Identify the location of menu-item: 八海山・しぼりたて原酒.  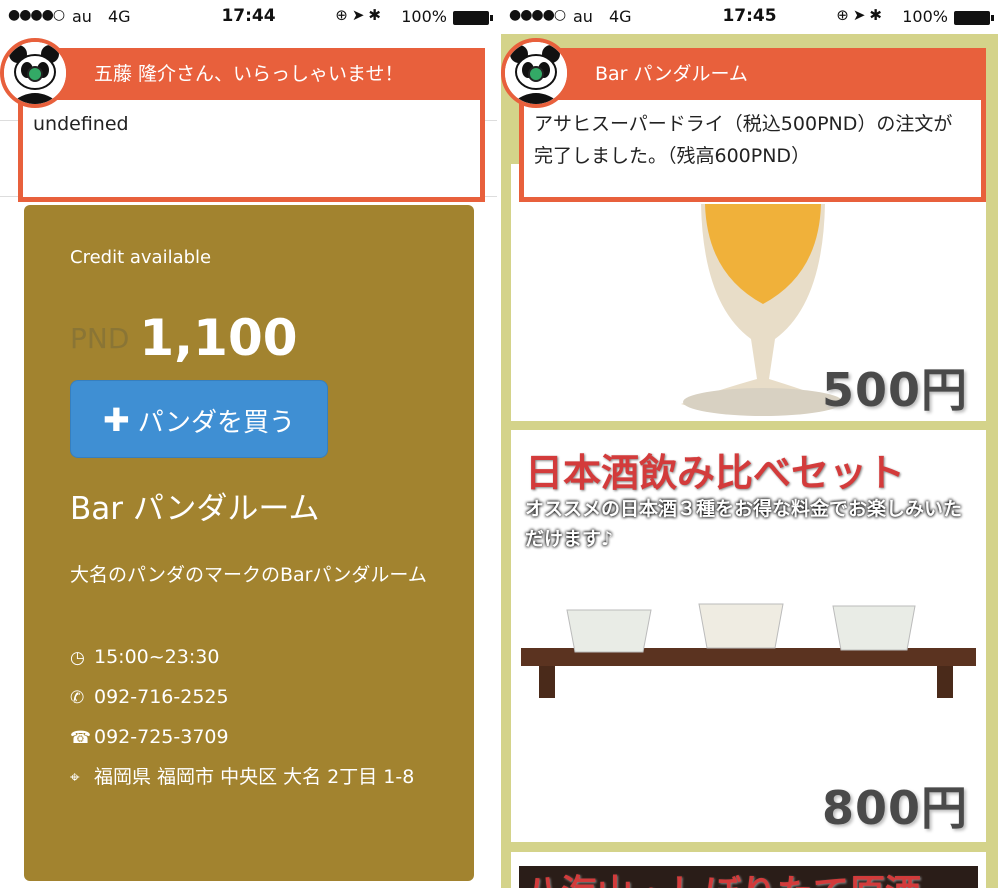
(748, 870).